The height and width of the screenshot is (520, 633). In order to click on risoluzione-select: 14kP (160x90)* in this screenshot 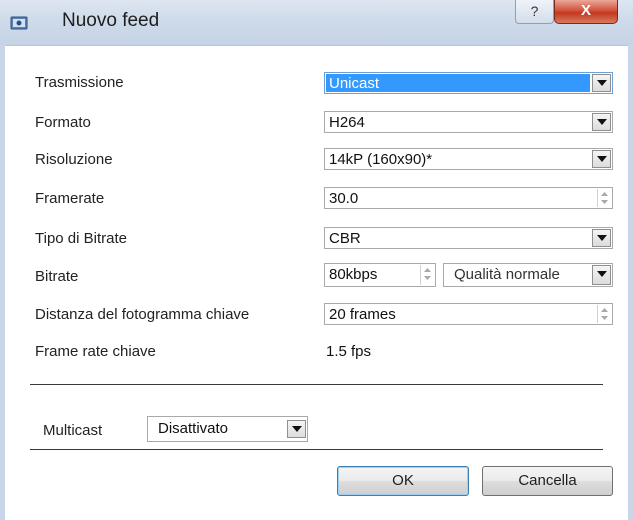, I will do `click(468, 159)`.